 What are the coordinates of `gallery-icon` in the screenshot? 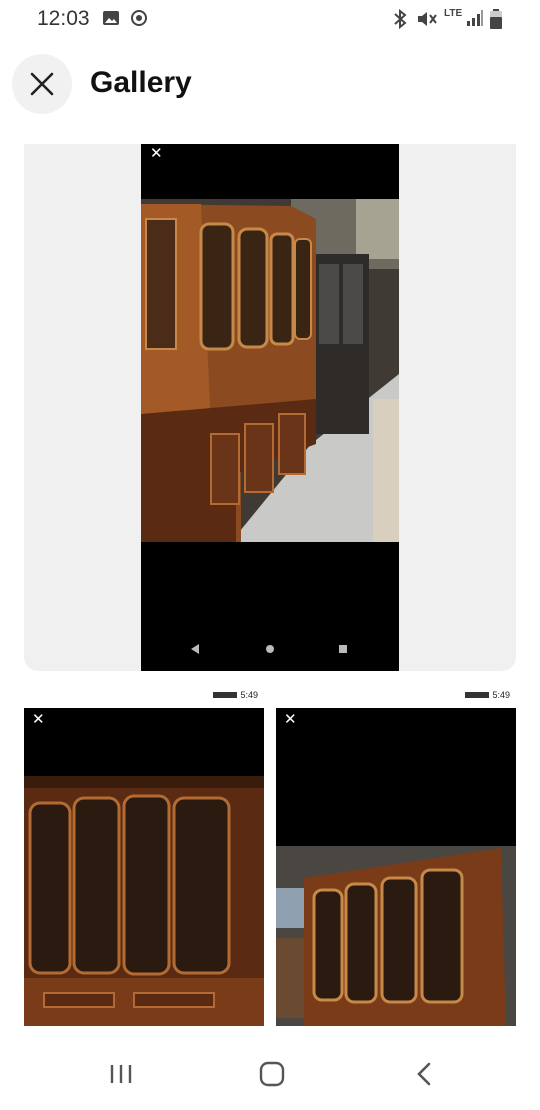 It's located at (111, 18).